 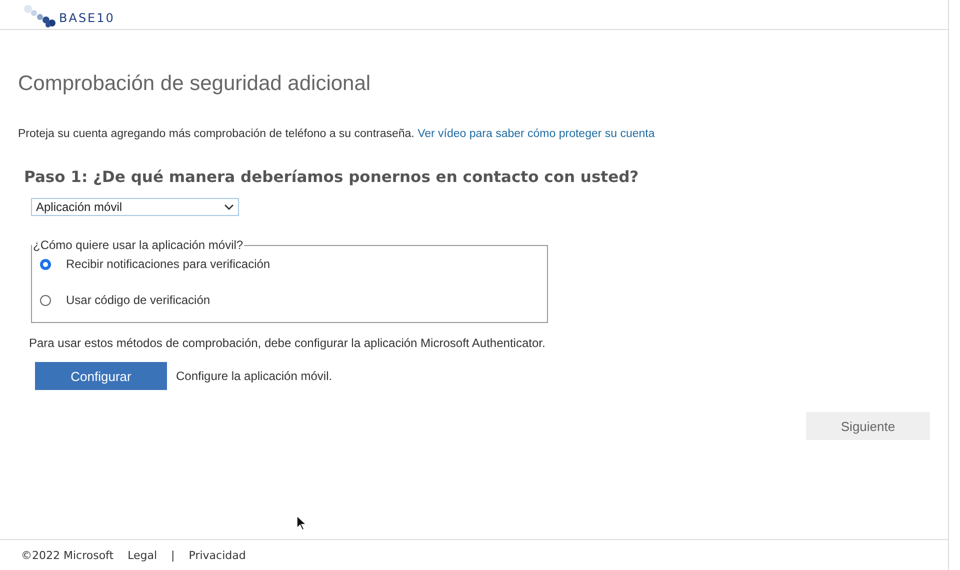 I want to click on footer-link: Legal, so click(x=143, y=555).